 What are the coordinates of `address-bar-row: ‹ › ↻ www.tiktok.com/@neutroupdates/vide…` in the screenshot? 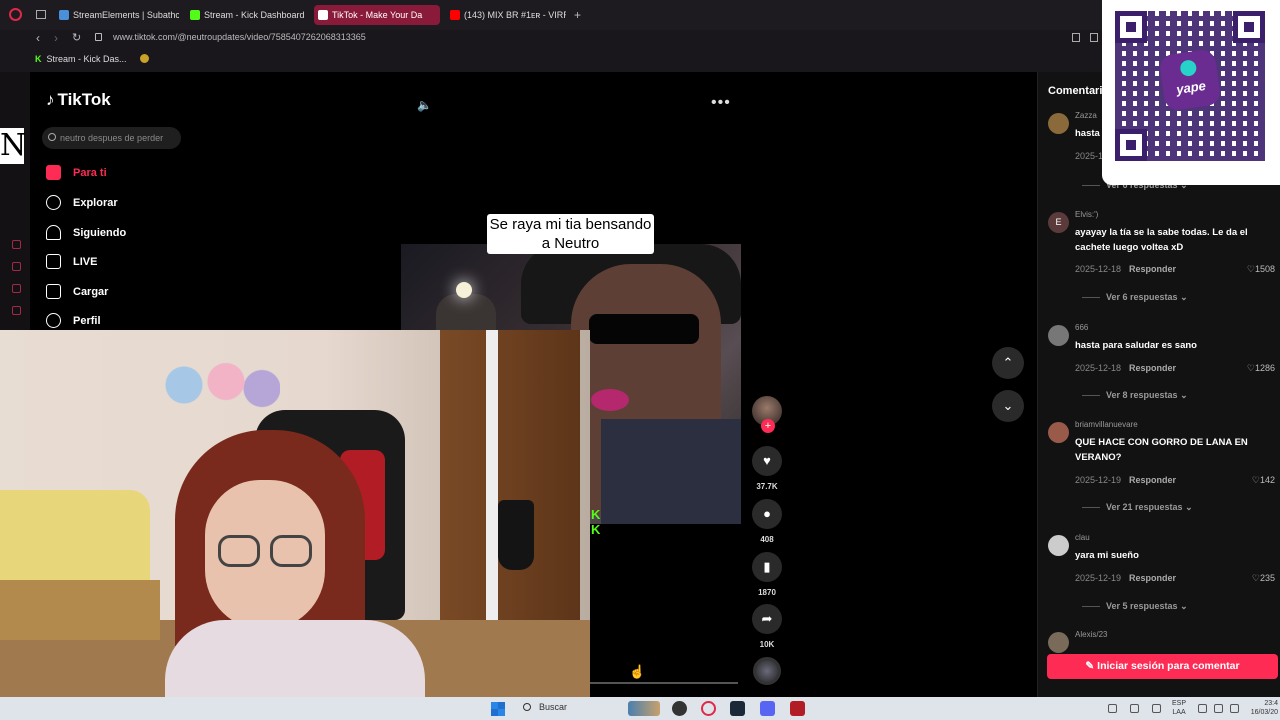 It's located at (640, 39).